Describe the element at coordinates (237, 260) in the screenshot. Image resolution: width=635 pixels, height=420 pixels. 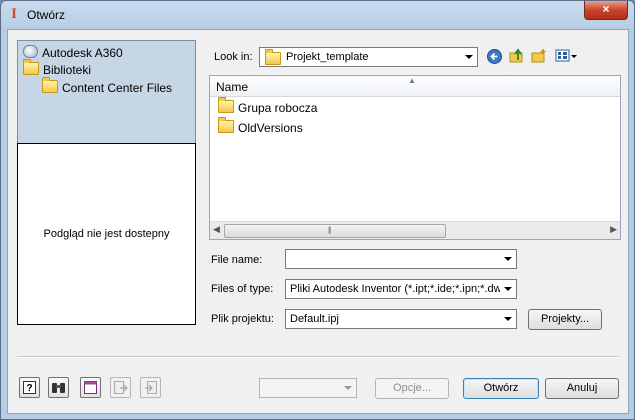
I see `file-name-label: File name:` at that location.